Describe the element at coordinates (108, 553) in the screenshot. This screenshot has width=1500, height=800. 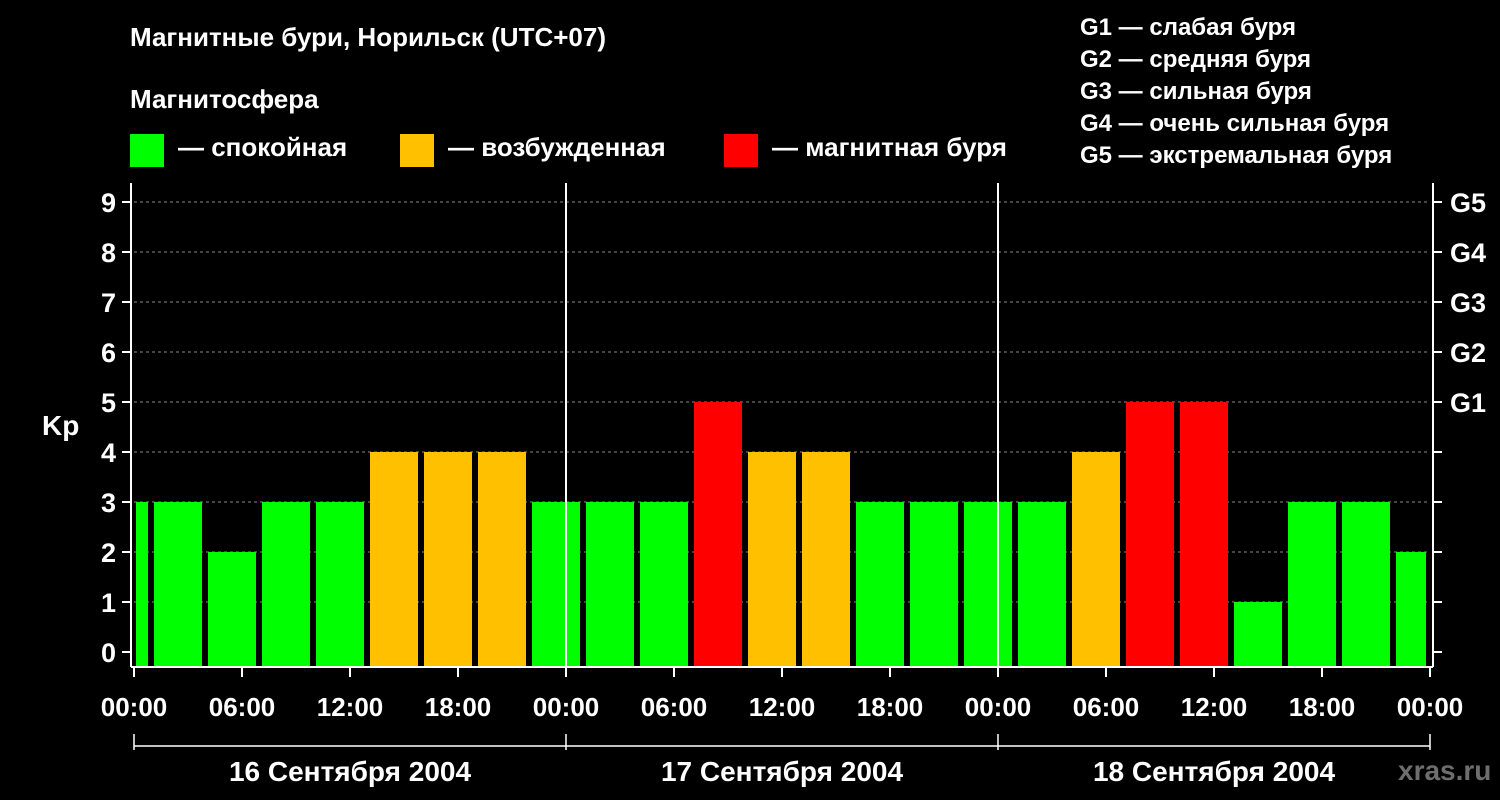
I see `y-tick-label: 2` at that location.